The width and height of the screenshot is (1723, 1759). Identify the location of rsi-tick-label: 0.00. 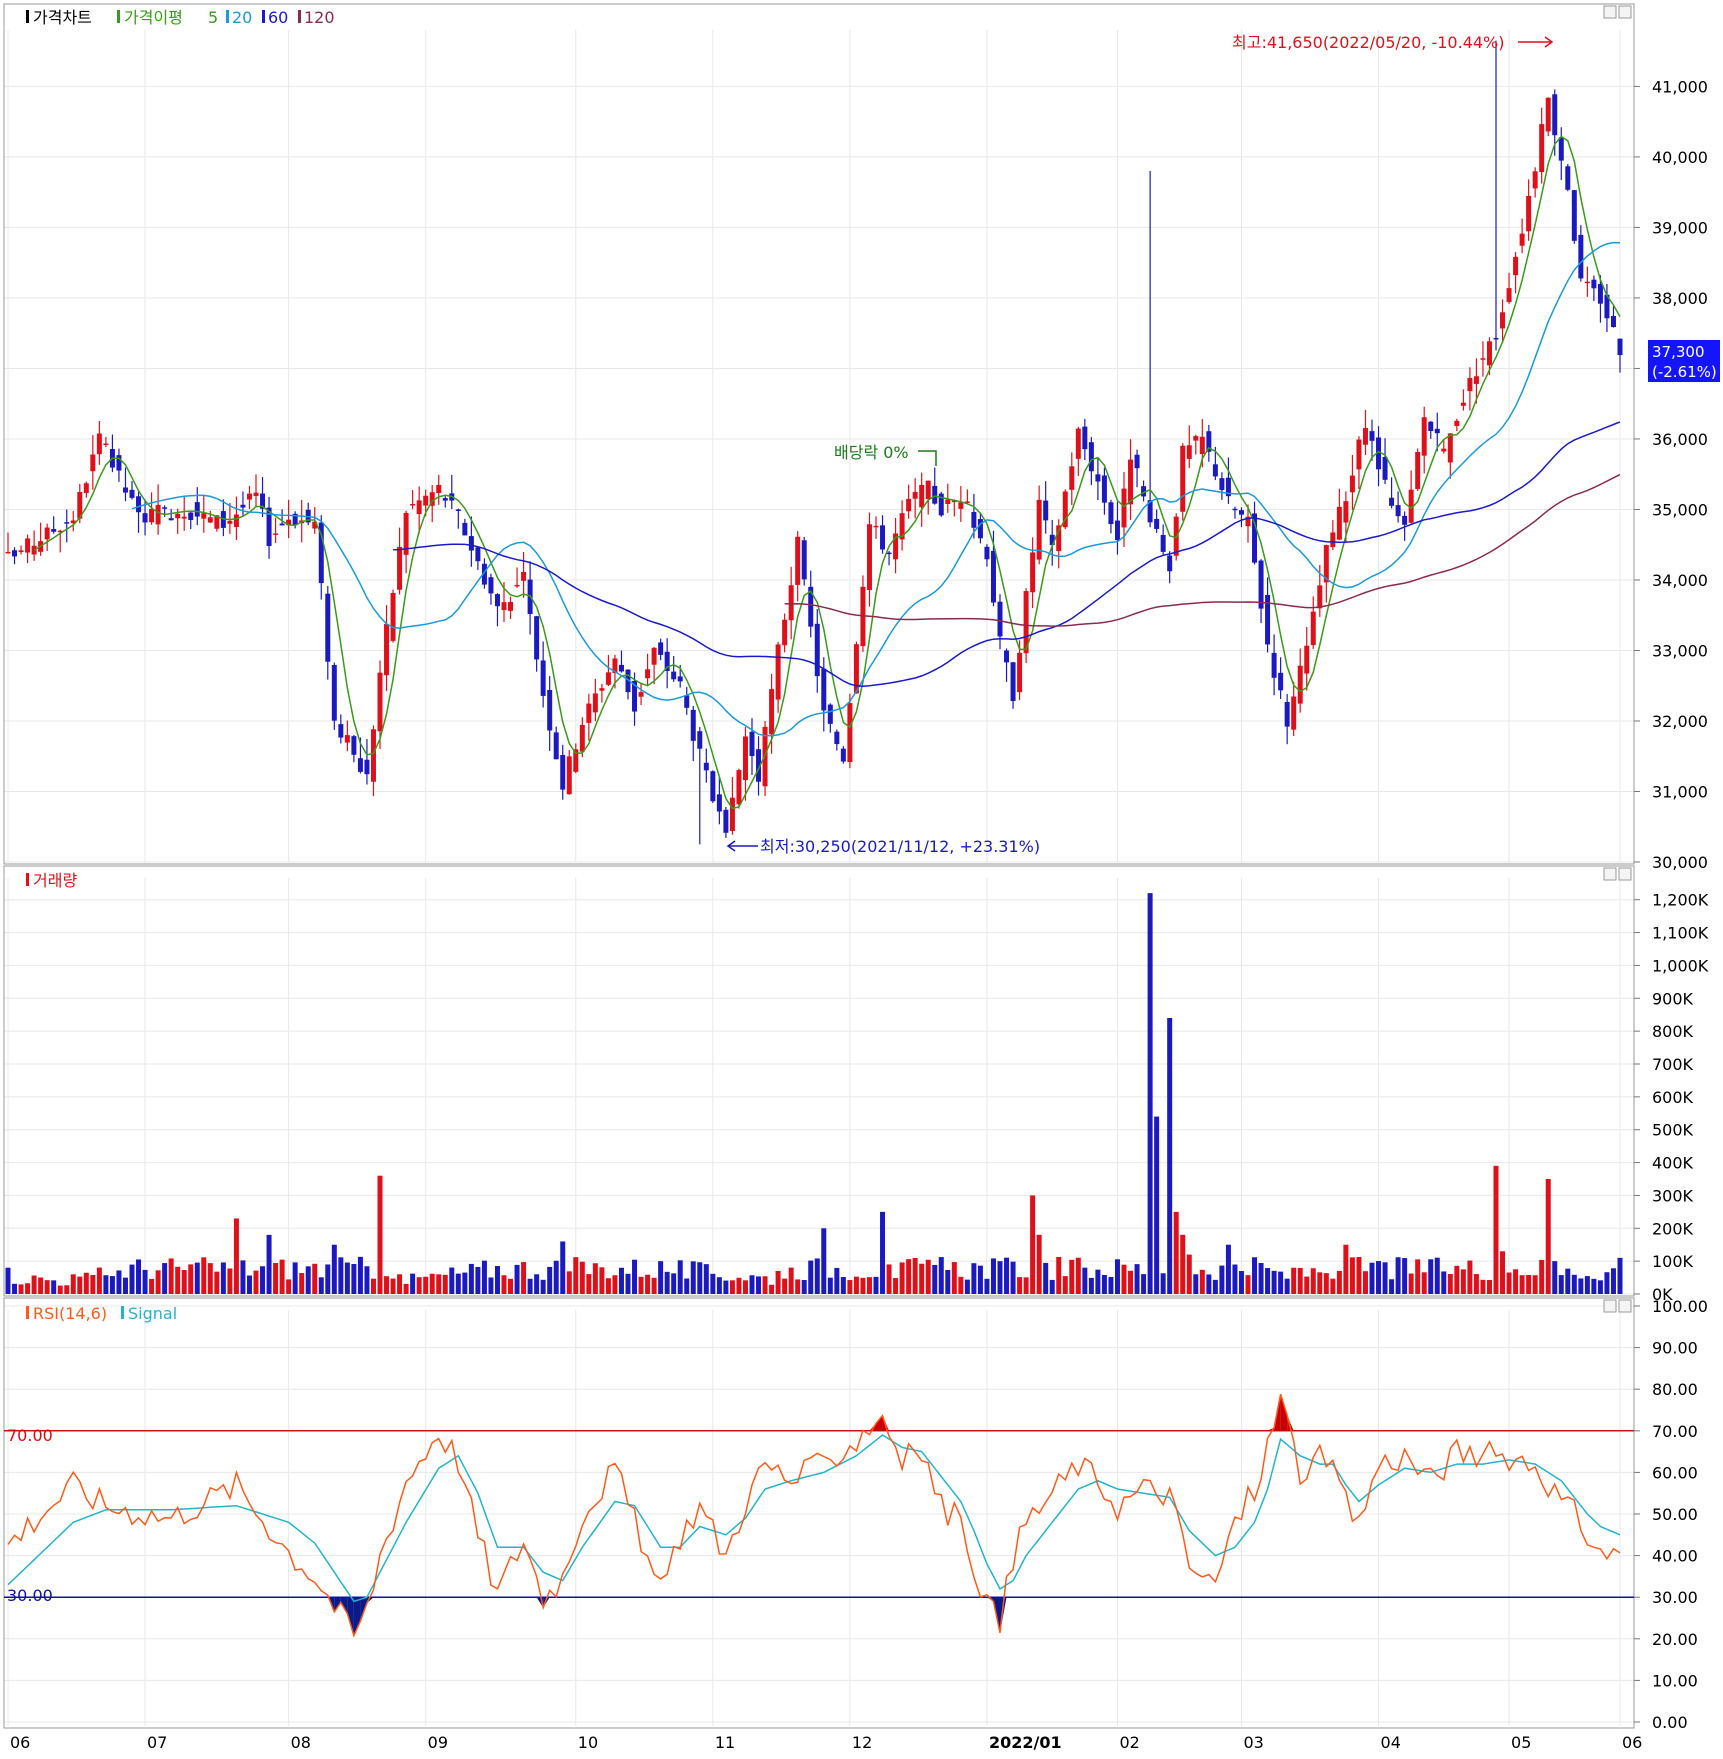
(1670, 1722).